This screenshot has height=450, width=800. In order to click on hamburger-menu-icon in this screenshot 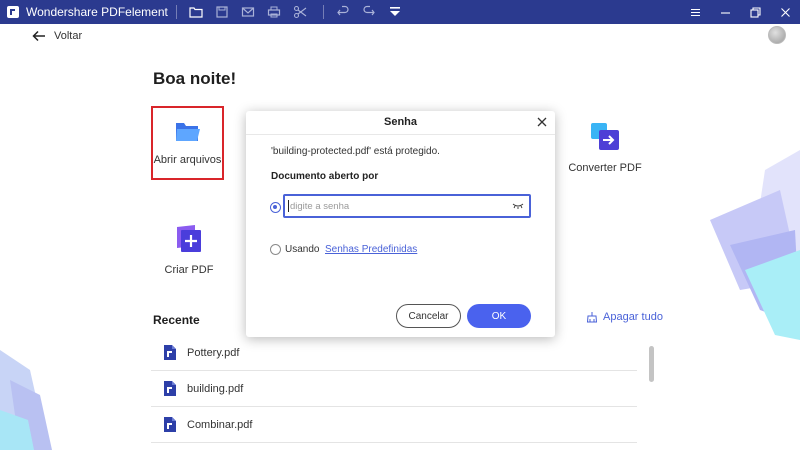, I will do `click(695, 12)`.